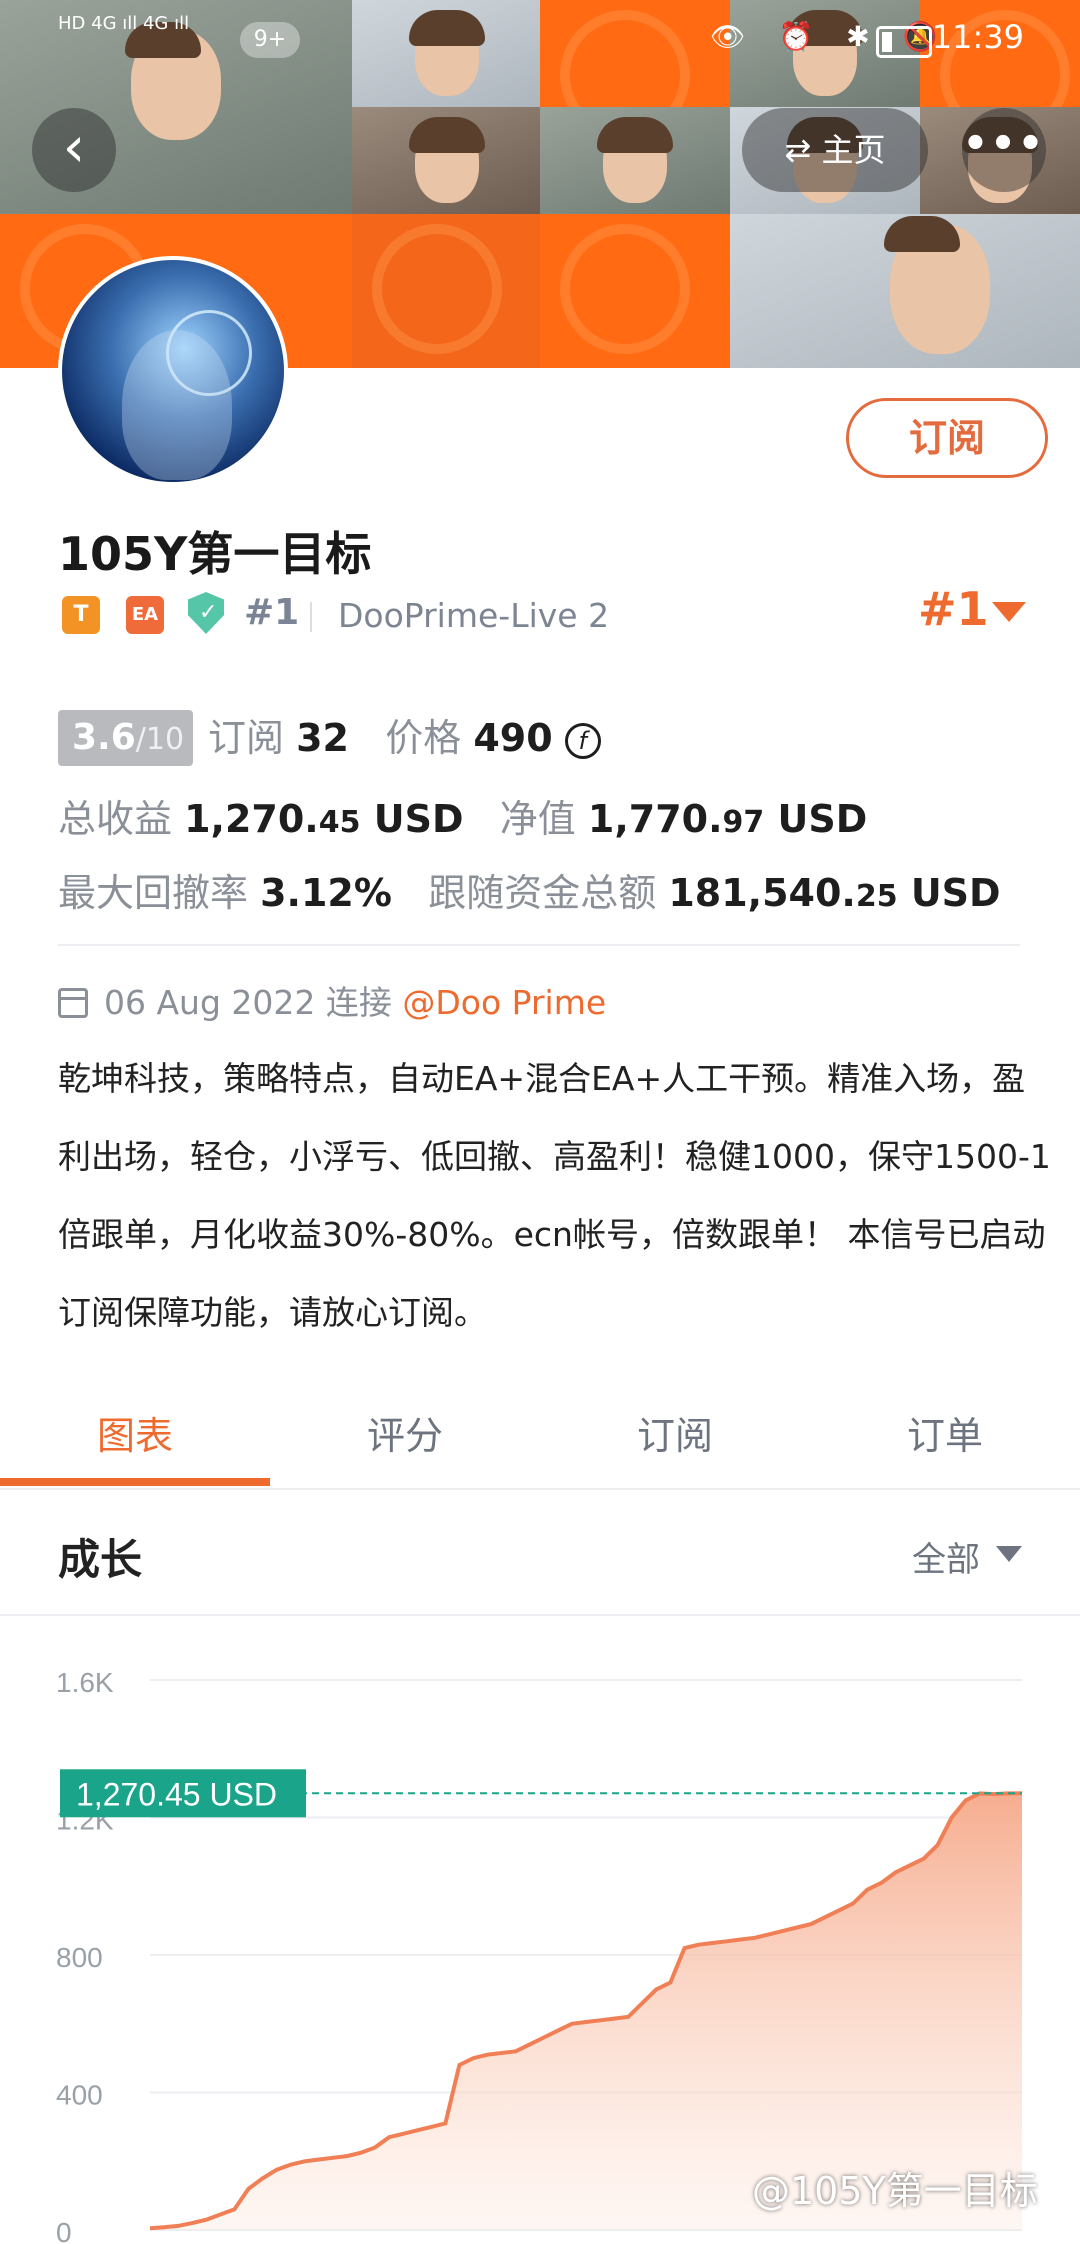 The height and width of the screenshot is (2244, 1080). I want to click on price-label: 价格, so click(423, 738).